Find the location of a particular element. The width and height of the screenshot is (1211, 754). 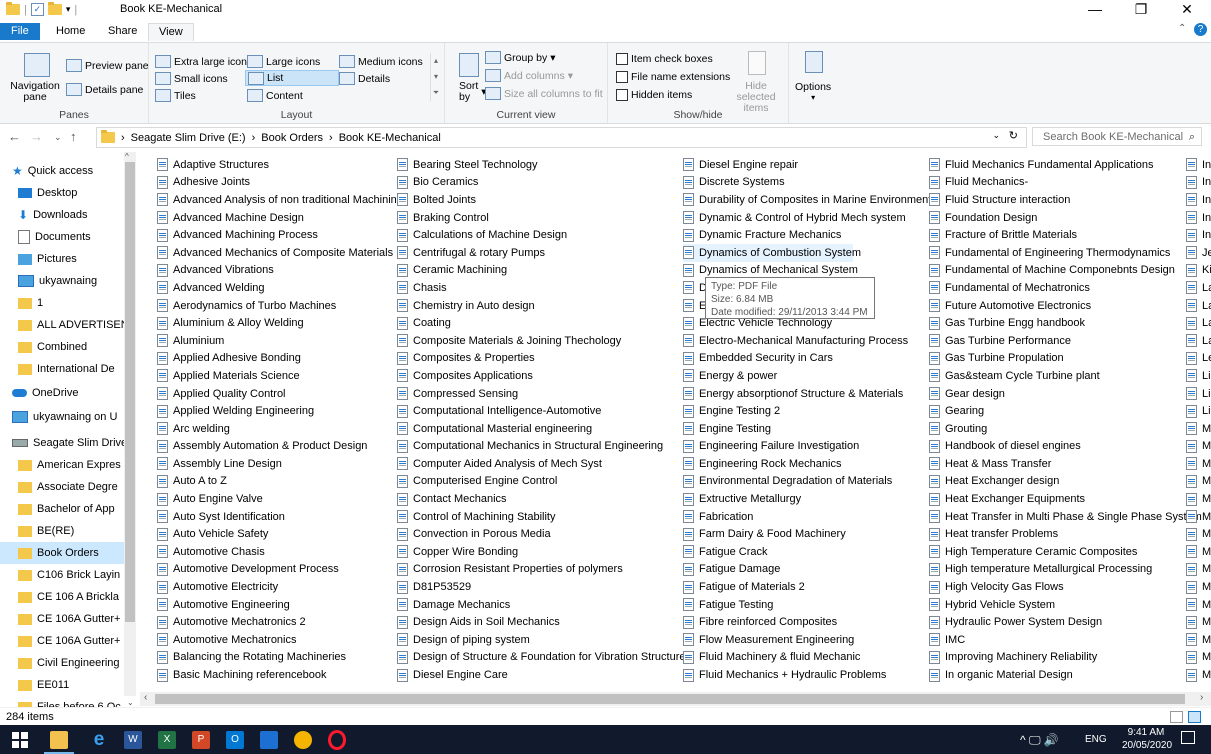

file-item: Aerodynamics of Turbo Machines is located at coordinates (280, 306).